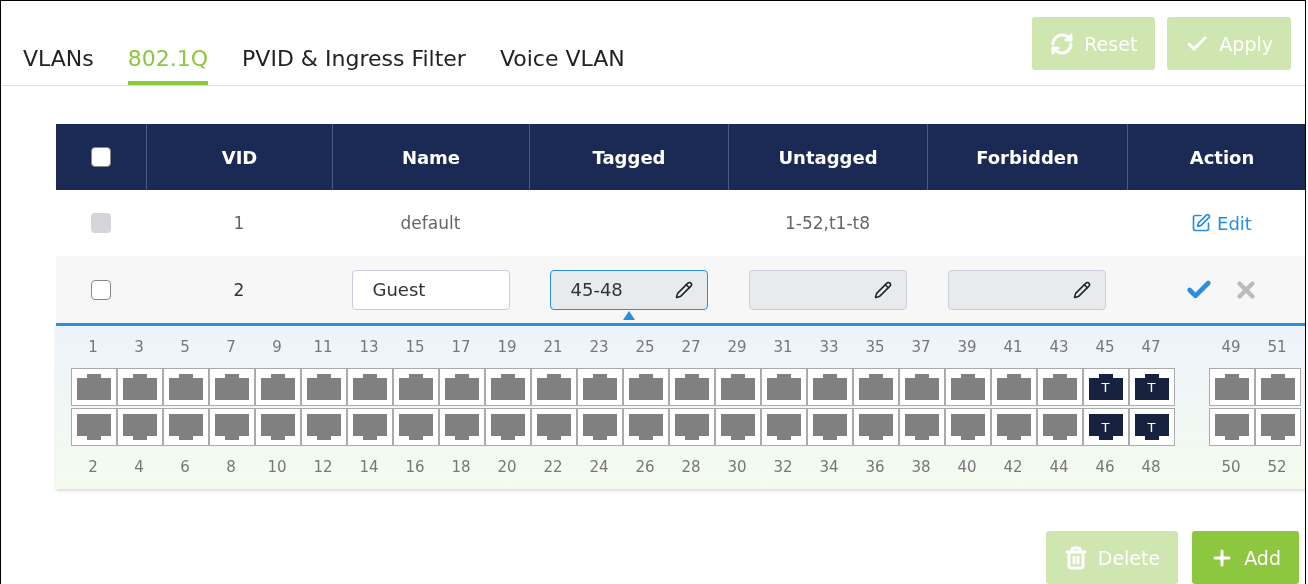  Describe the element at coordinates (431, 157) in the screenshot. I see `column-header: Name` at that location.